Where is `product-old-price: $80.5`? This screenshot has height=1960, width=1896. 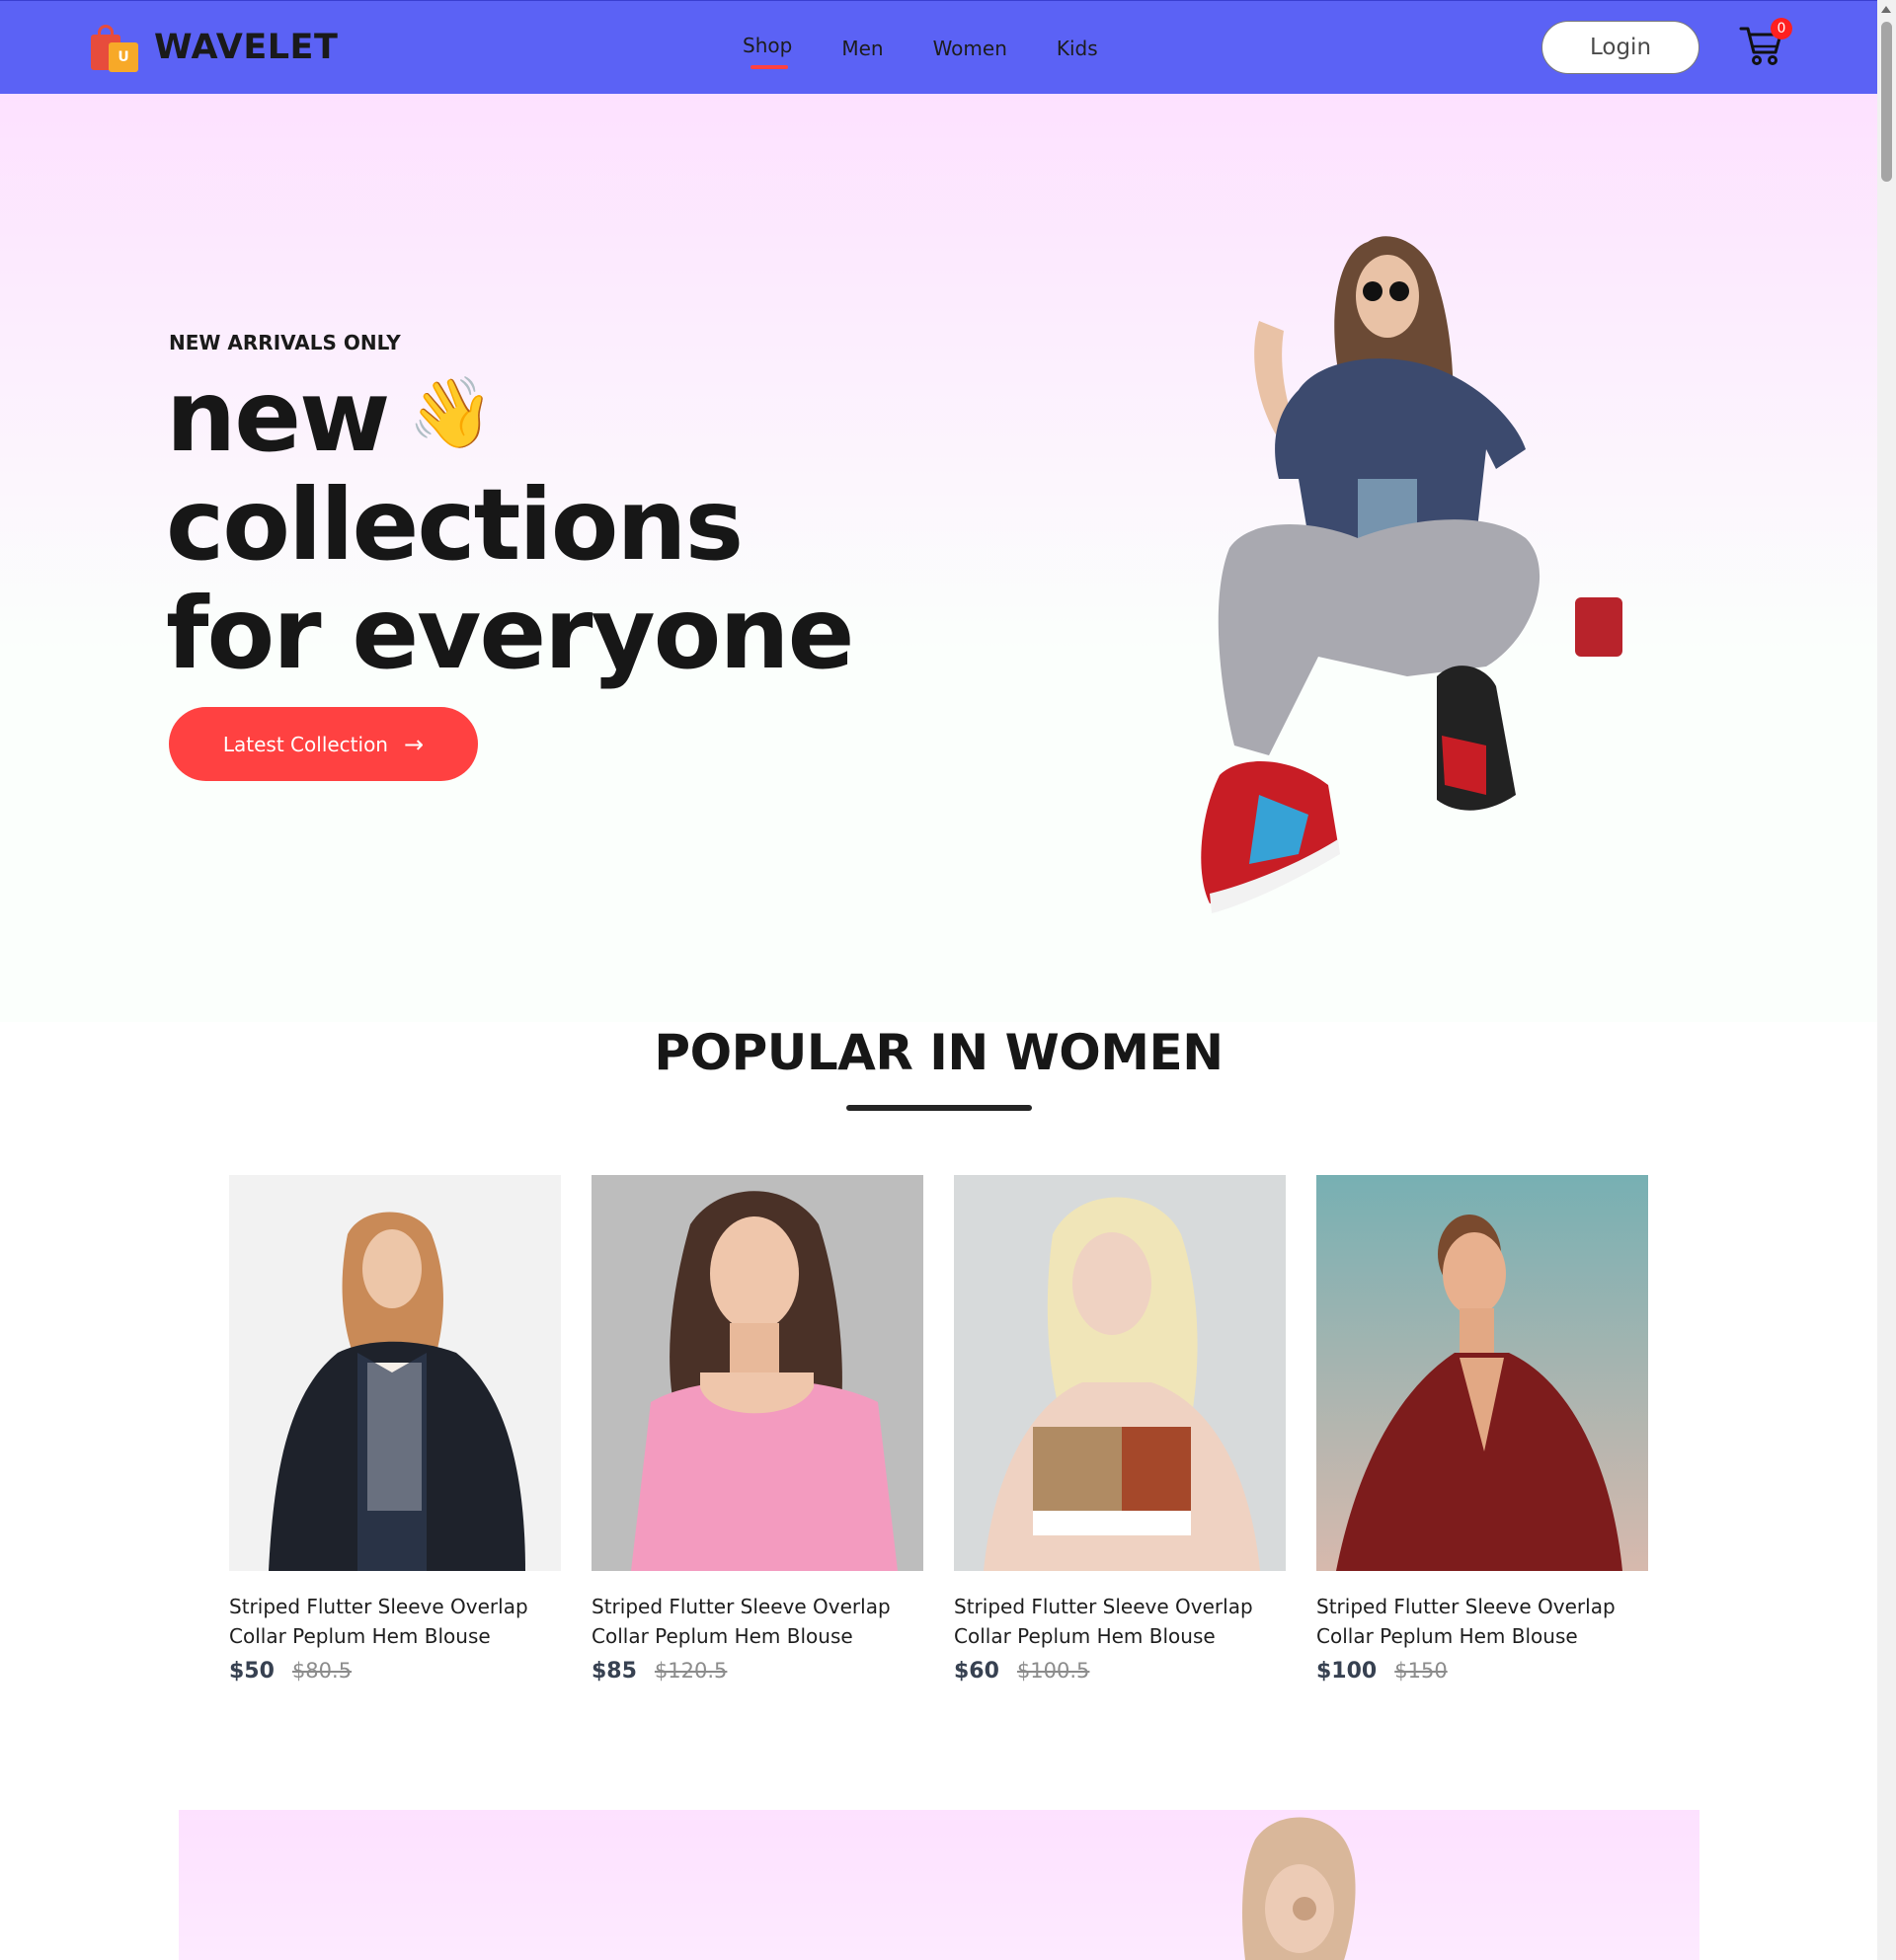 product-old-price: $80.5 is located at coordinates (322, 1671).